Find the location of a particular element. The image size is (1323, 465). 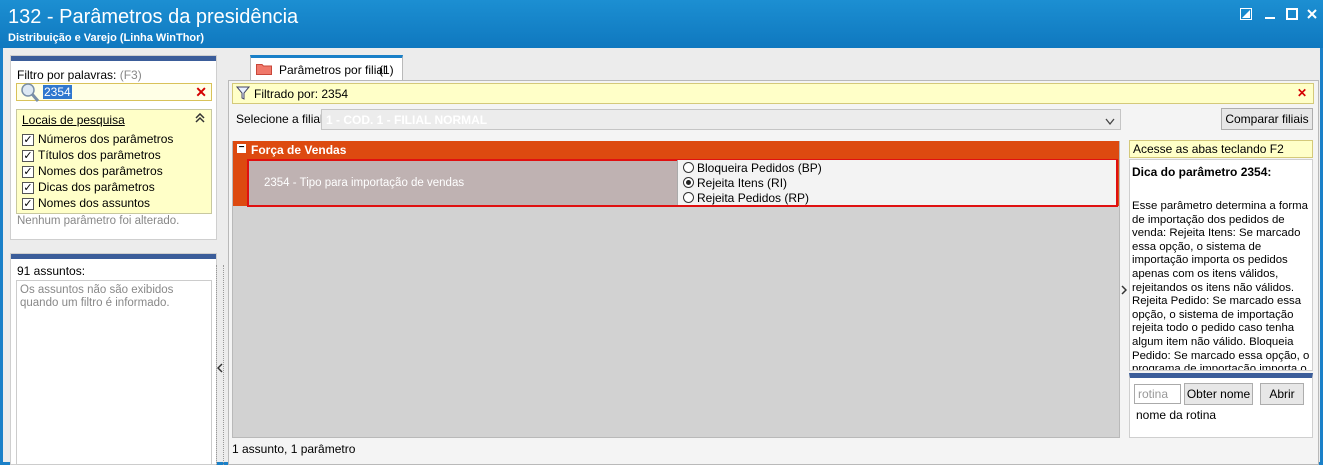

tab-parametros-por-filial: Parâmetros por filial (1) is located at coordinates (326, 68).